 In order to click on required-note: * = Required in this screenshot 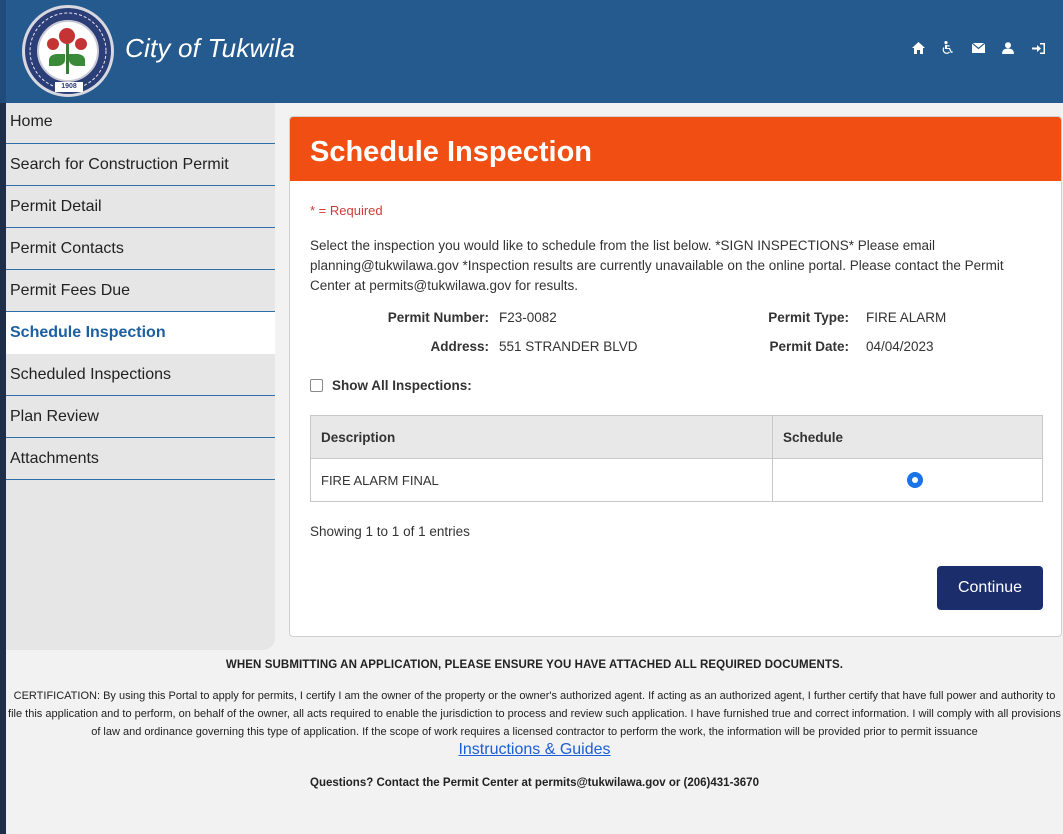, I will do `click(346, 210)`.